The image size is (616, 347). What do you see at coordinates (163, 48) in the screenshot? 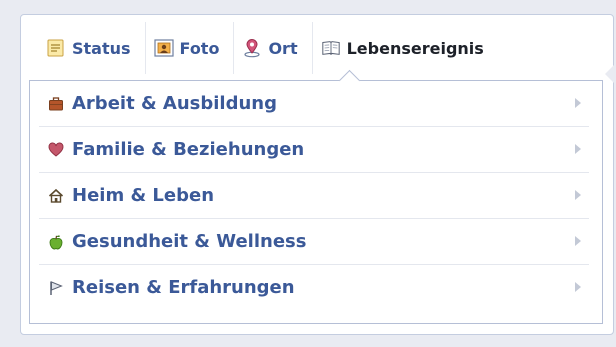
I see `photo-icon` at bounding box center [163, 48].